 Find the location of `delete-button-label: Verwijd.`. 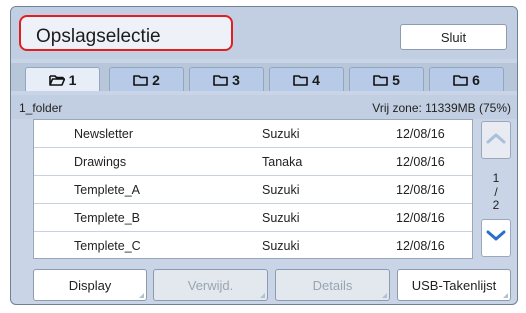

delete-button-label: Verwijd. is located at coordinates (210, 285).